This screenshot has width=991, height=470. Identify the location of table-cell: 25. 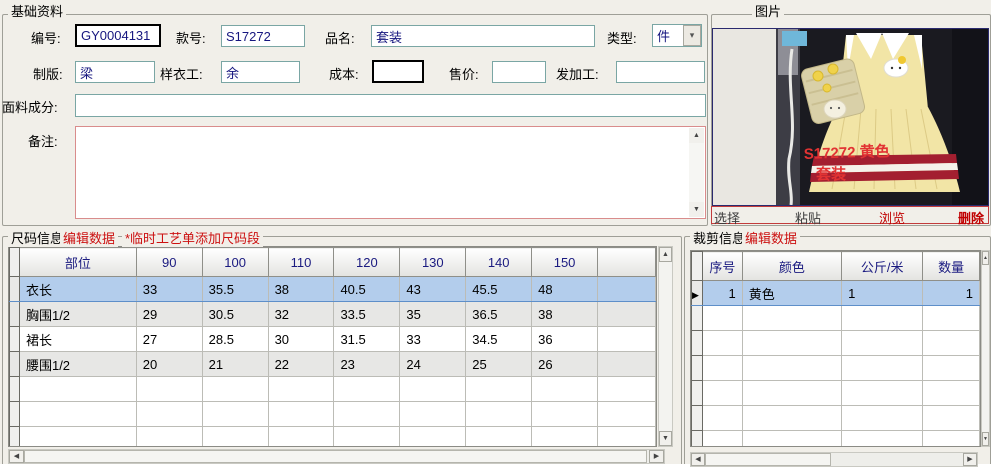
(499, 364).